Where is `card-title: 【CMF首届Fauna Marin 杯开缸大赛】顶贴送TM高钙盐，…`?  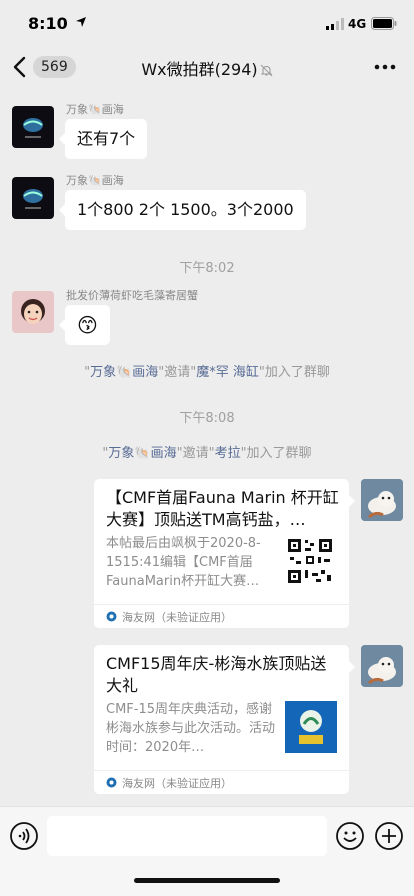 card-title: 【CMF首届Fauna Marin 杯开缸大赛】顶贴送TM高钙盐，… is located at coordinates (222, 508).